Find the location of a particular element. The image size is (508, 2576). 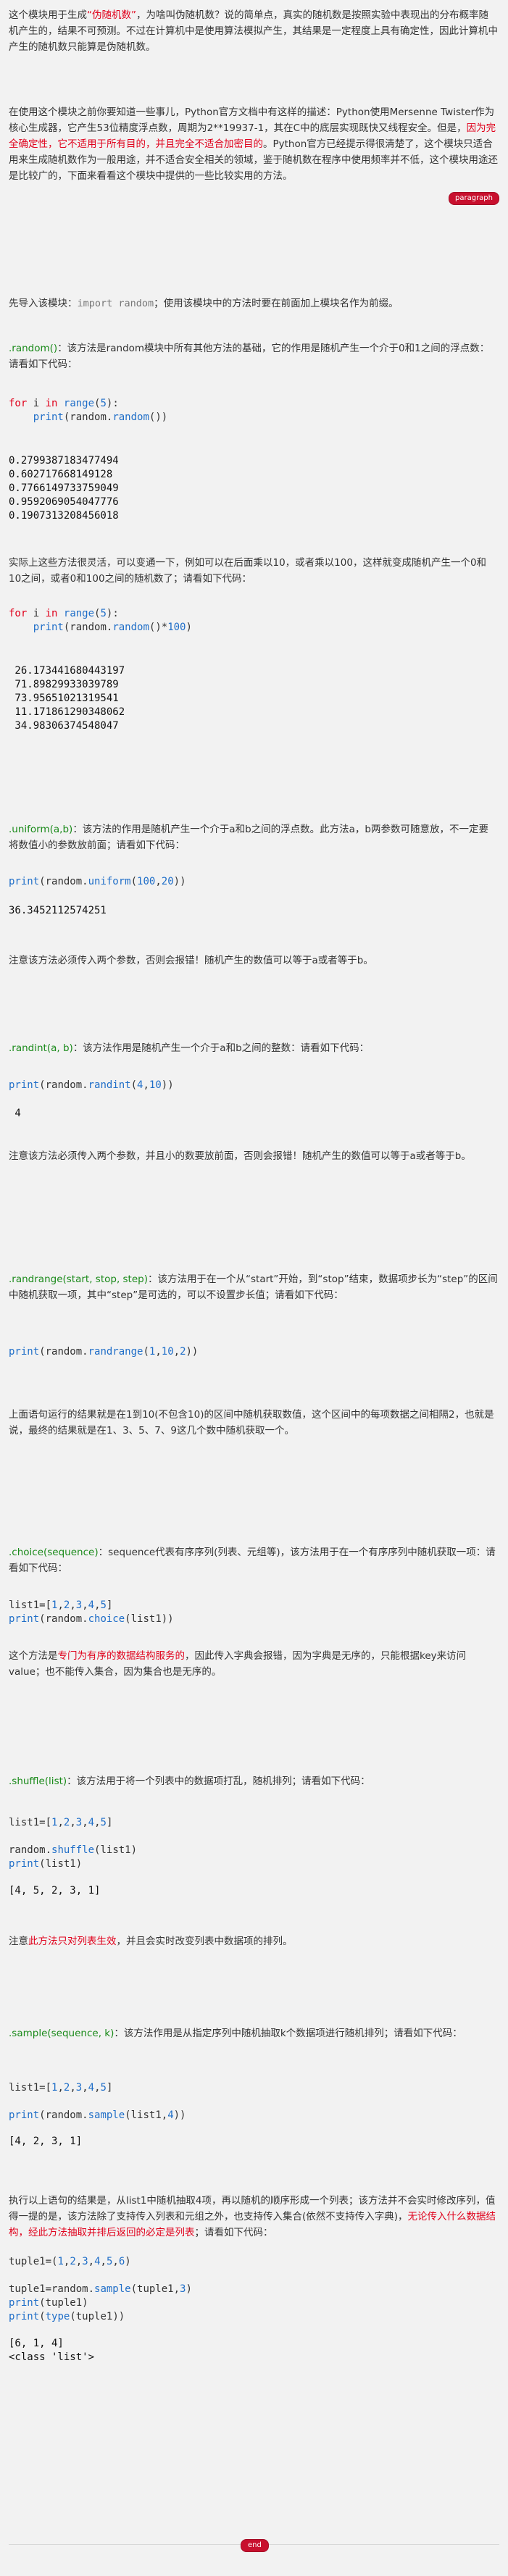

shuffle-note: 注意此方法只对列表生效，并且会实时改变列表中数据项的排列。 is located at coordinates (151, 1941).